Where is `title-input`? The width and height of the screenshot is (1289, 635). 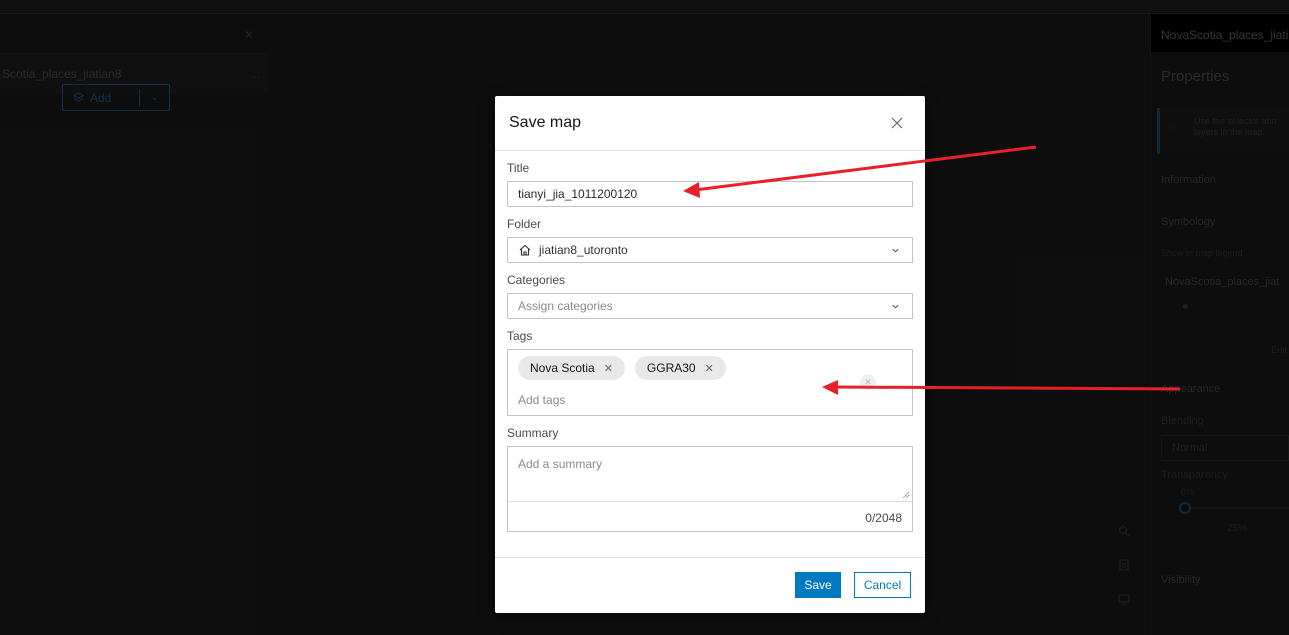 title-input is located at coordinates (710, 194).